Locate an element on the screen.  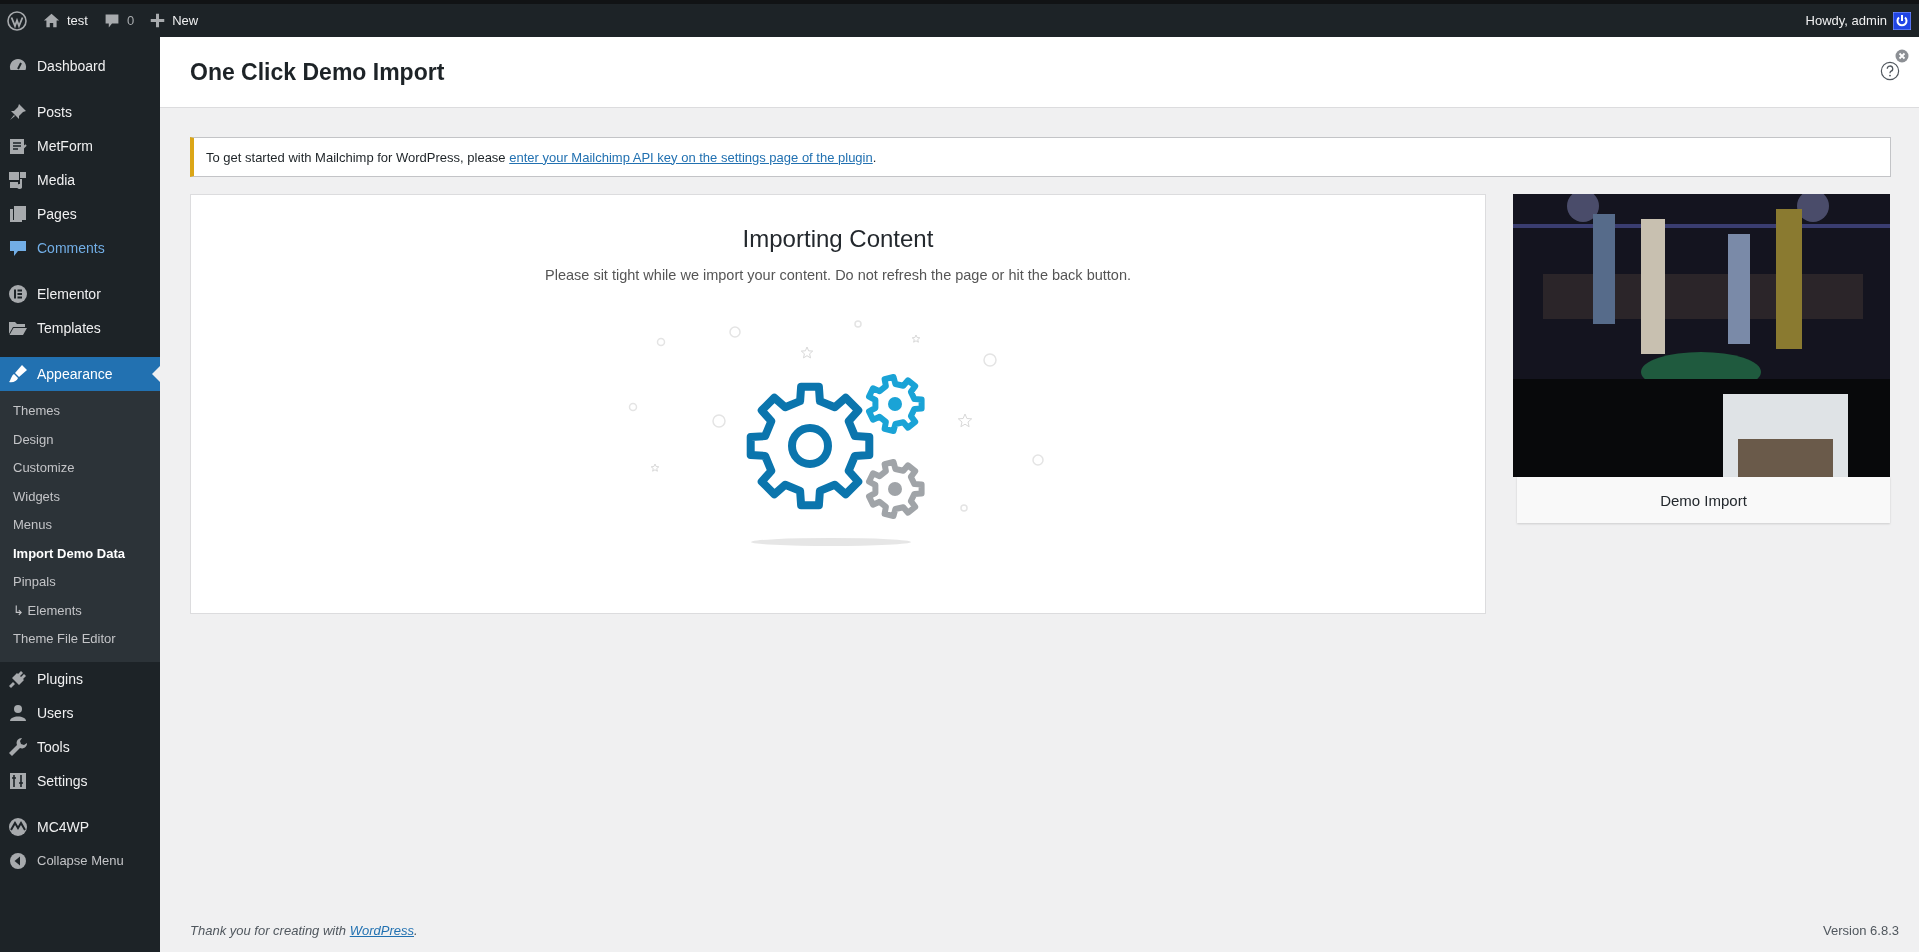
user-icon is located at coordinates (18, 712).